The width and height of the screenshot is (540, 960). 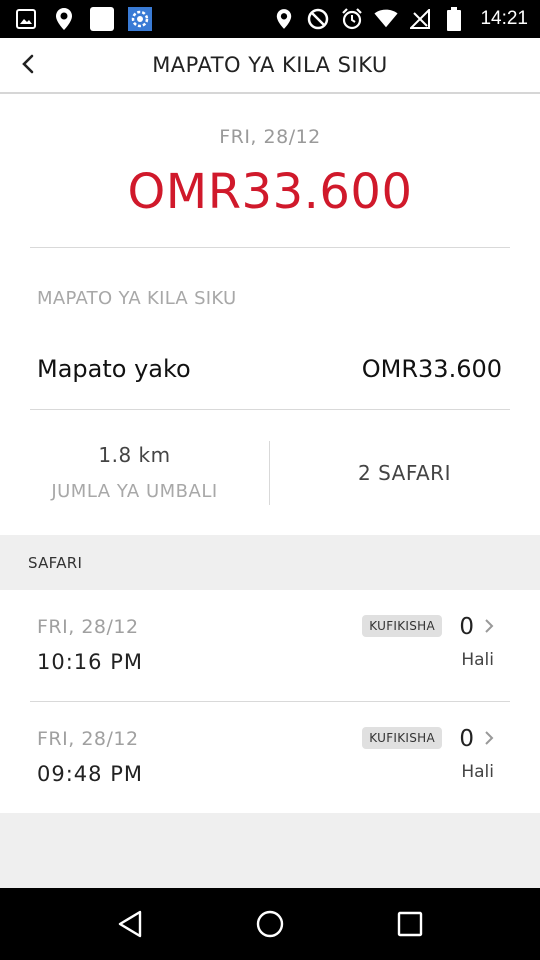 I want to click on app-bar: MAPATO YA KILA SIKU, so click(x=270, y=66).